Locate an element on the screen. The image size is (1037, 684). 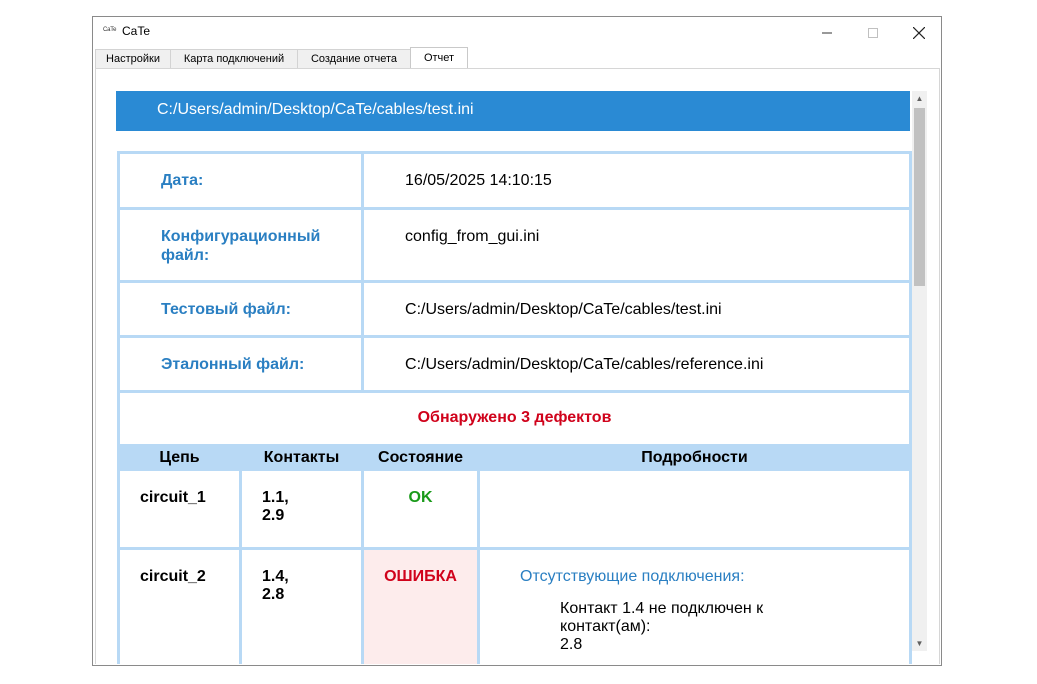
minimize-button is located at coordinates (827, 32).